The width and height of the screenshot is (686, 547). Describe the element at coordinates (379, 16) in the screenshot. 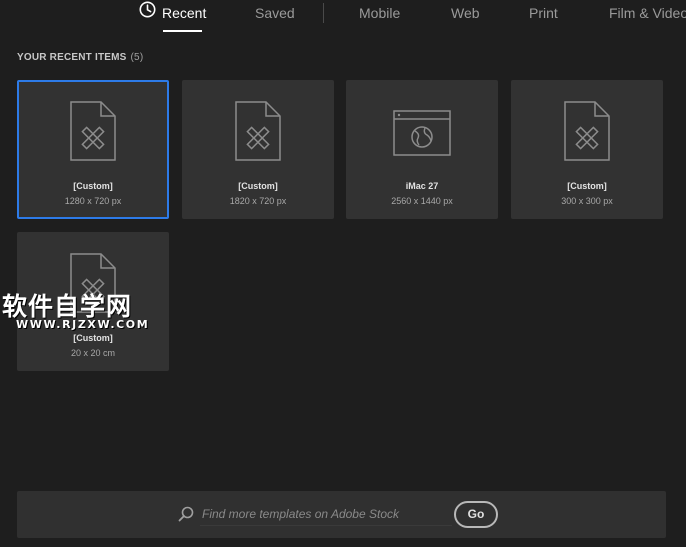

I see `tab-mobile: Mobile` at that location.